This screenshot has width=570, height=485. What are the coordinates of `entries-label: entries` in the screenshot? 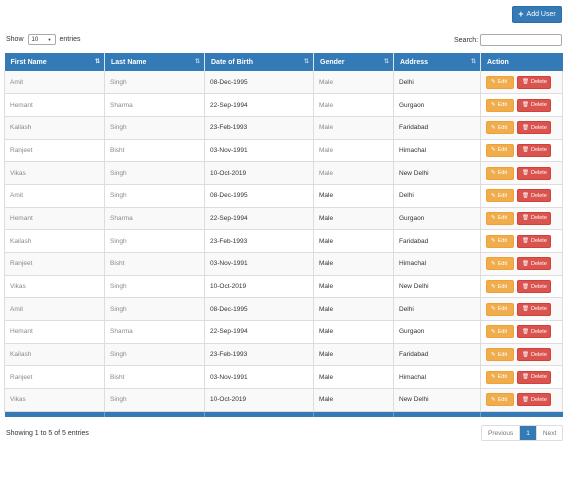 It's located at (70, 39).